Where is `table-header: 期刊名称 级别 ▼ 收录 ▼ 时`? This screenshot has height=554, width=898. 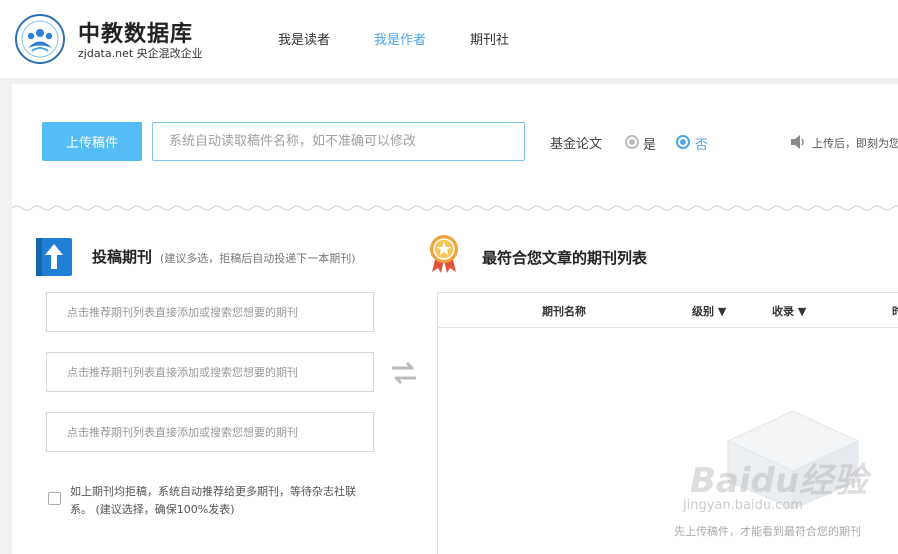
table-header: 期刊名称 级别 ▼ 收录 ▼ 时 is located at coordinates (668, 310).